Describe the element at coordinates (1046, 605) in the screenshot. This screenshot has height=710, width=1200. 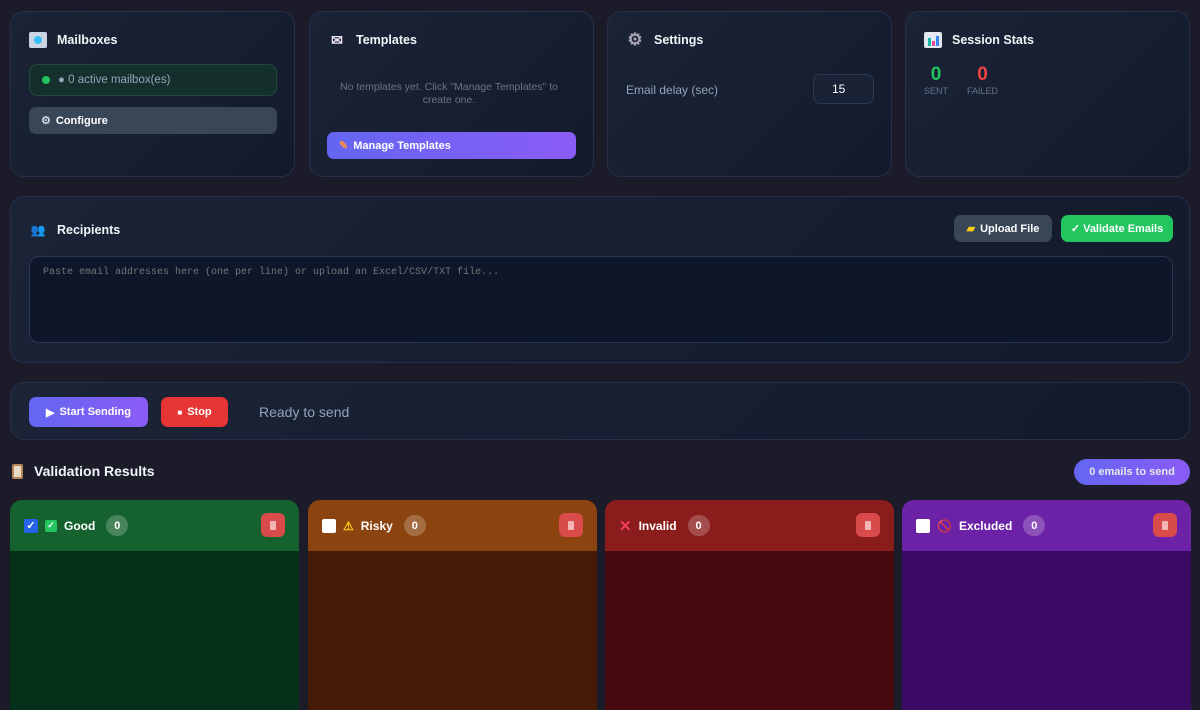
I see `excluded-column: 🚫 Excluded 0` at that location.